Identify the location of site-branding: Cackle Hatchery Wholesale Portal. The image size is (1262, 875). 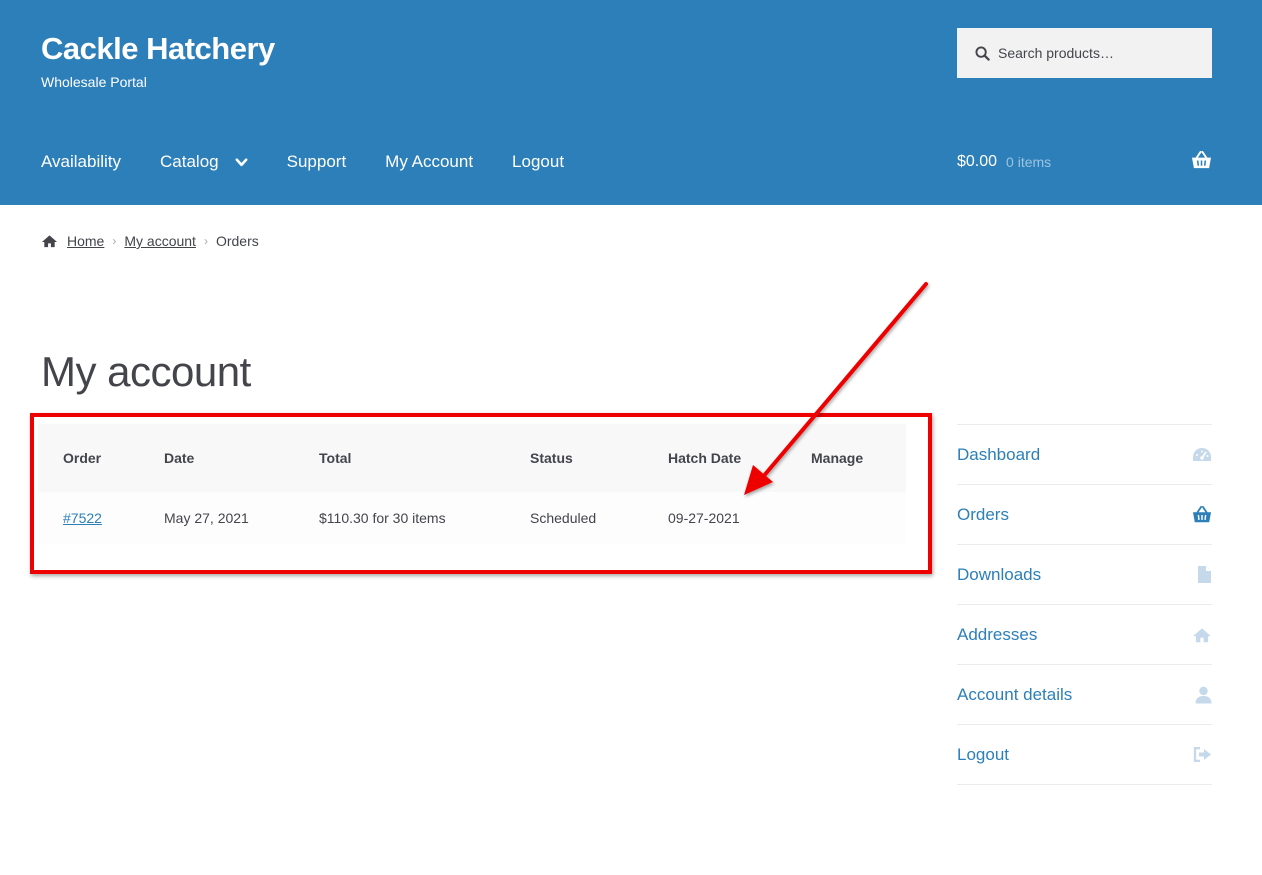
(158, 60).